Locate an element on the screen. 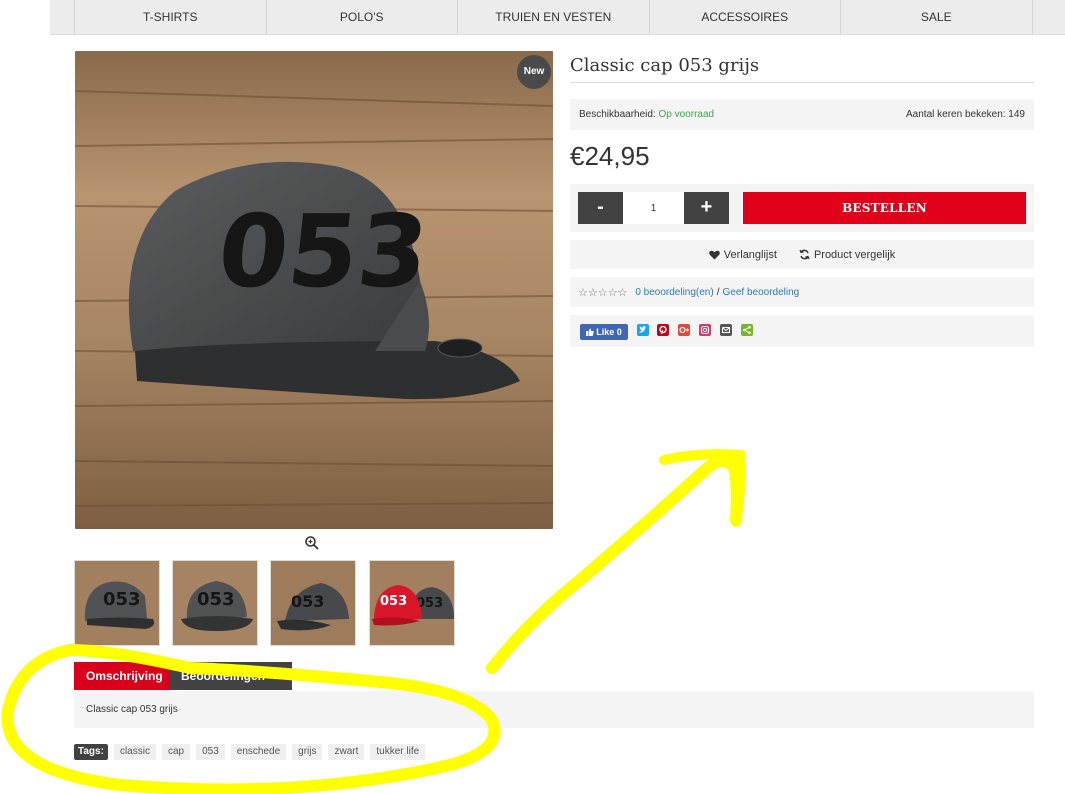 This screenshot has width=1065, height=794. nav-item-accessoires: ACCESSOIRES is located at coordinates (745, 17).